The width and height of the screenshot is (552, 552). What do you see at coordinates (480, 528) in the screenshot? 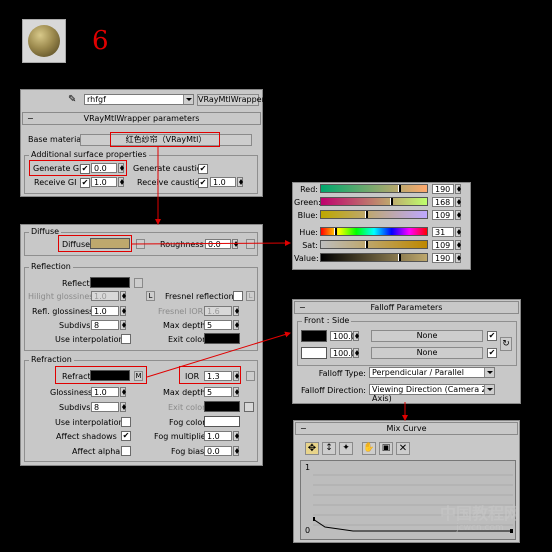
I see `watermark-url: jcwcn.com` at bounding box center [480, 528].